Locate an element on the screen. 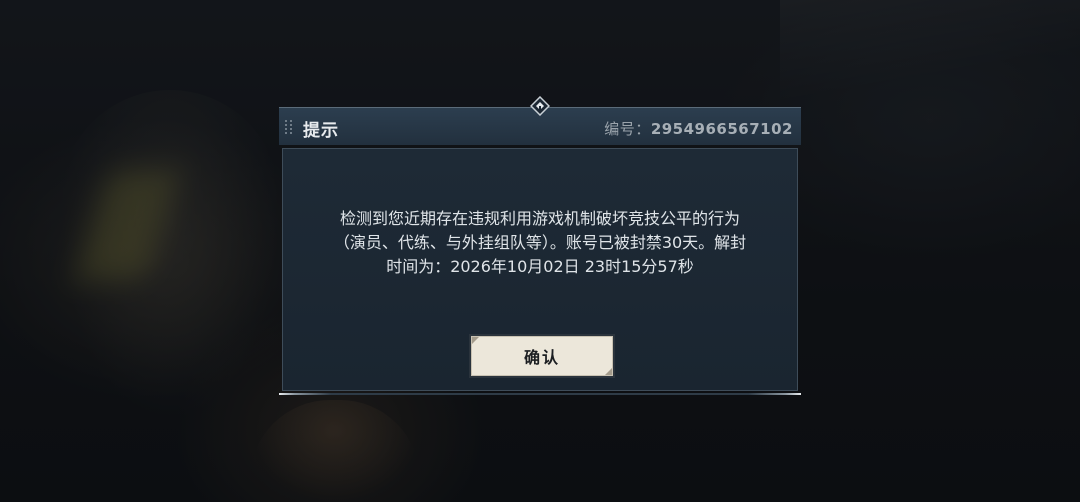 The width and height of the screenshot is (1080, 502). serial-number: 编号：2954966567102 is located at coordinates (698, 128).